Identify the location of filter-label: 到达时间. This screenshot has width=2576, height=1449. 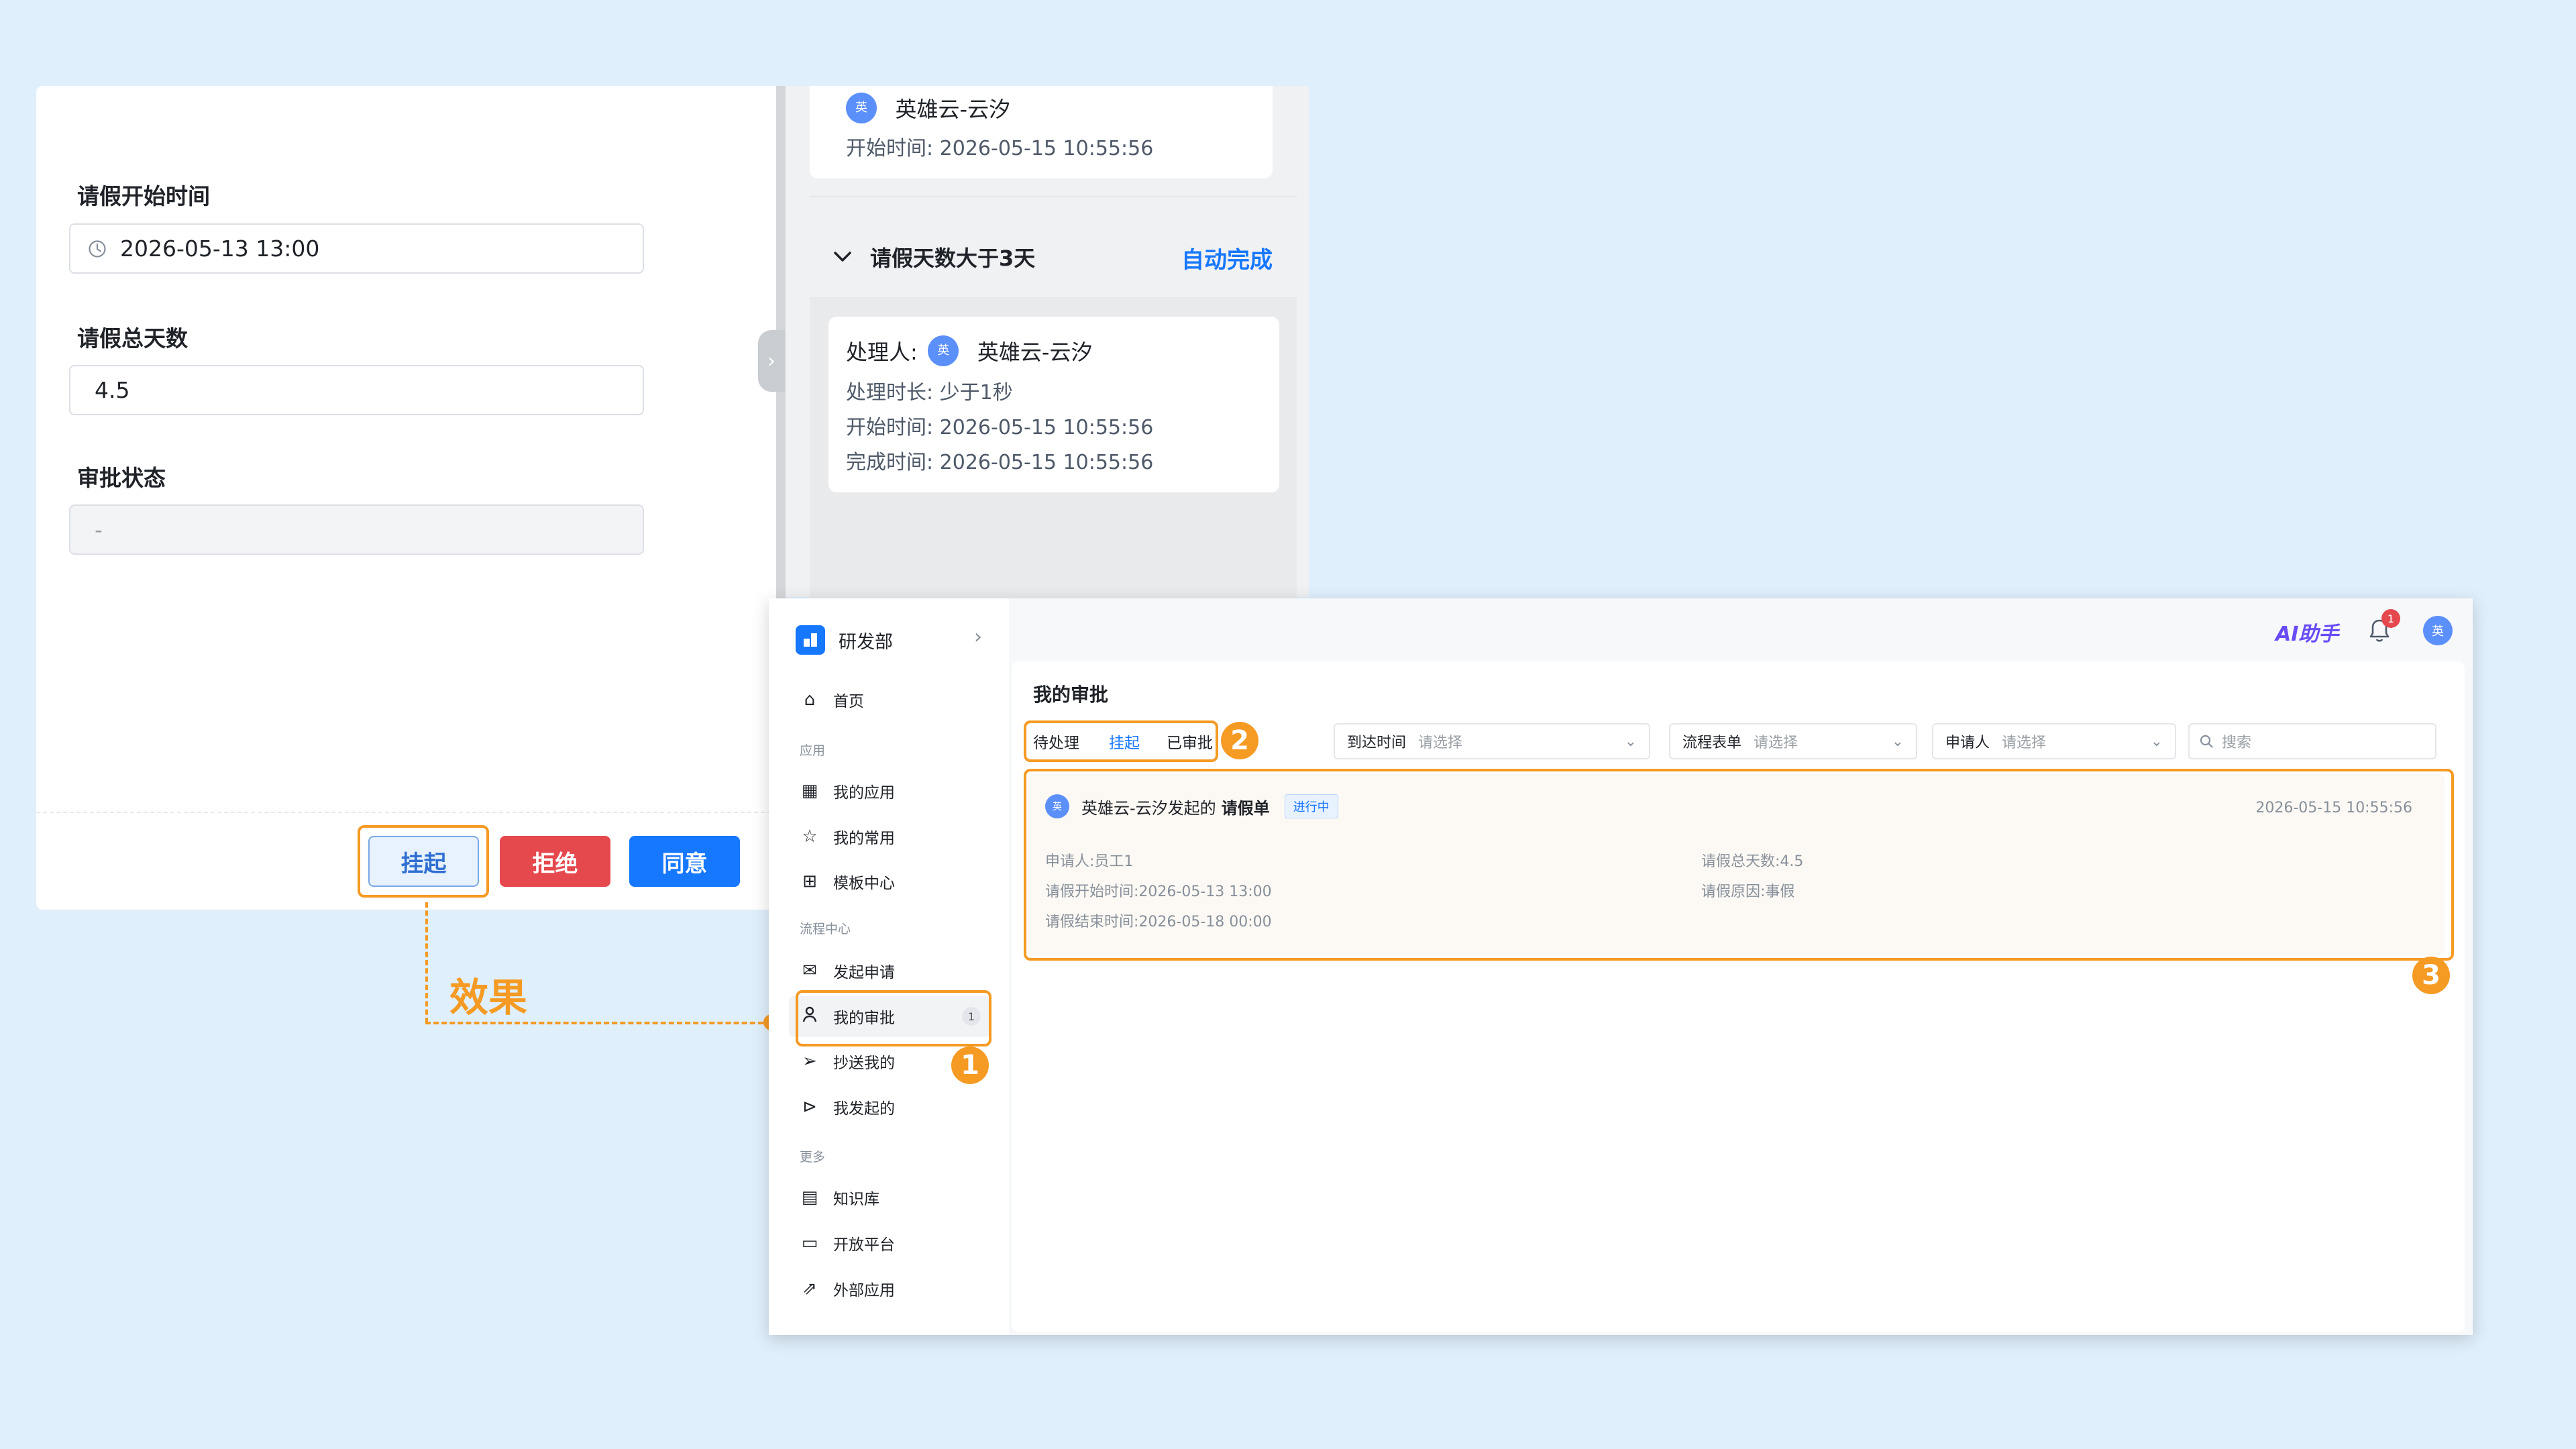
(1377, 743).